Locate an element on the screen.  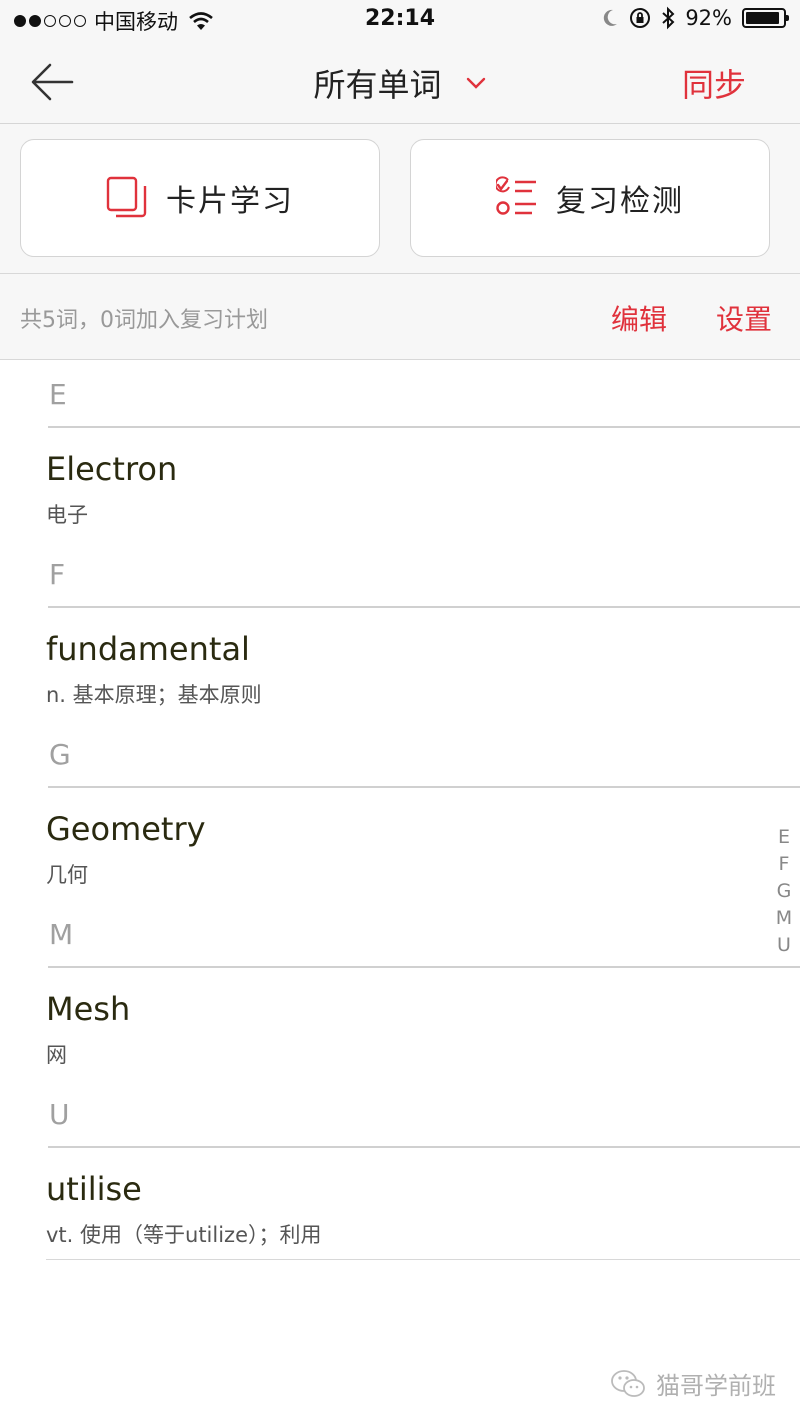
card-study-button: 卡片学习 is located at coordinates (200, 198).